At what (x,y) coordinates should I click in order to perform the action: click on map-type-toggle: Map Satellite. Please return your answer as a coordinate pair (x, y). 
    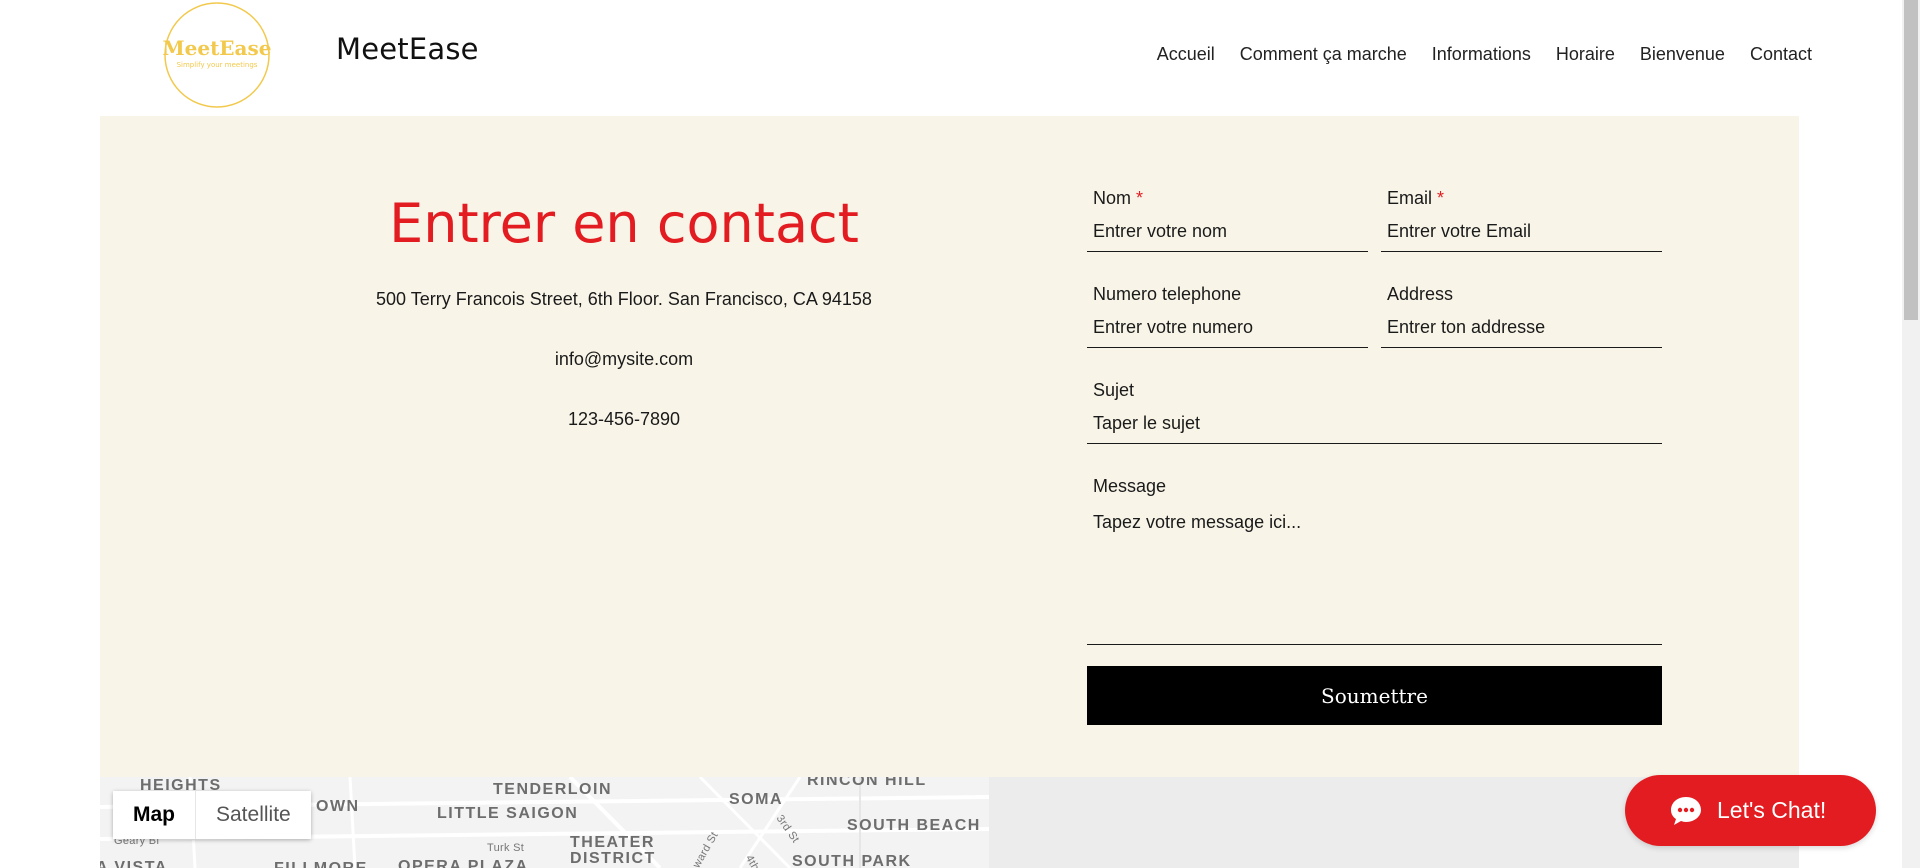
    Looking at the image, I should click on (212, 815).